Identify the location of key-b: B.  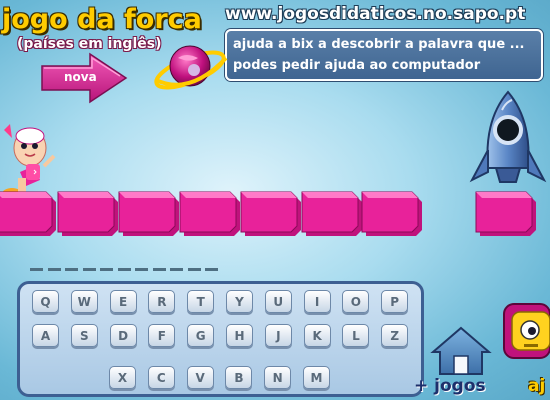
(239, 377).